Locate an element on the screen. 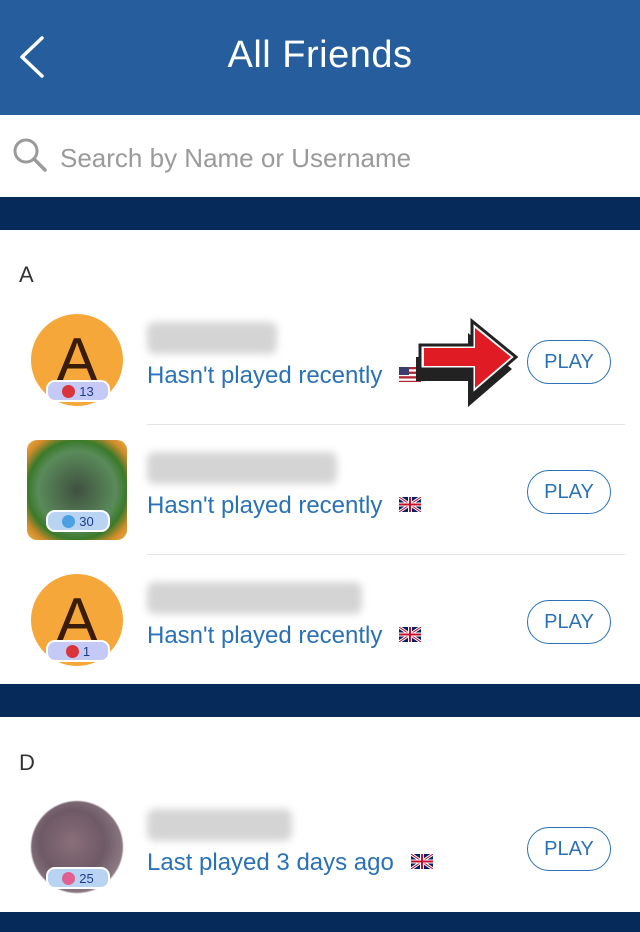  search-icon is located at coordinates (30, 155).